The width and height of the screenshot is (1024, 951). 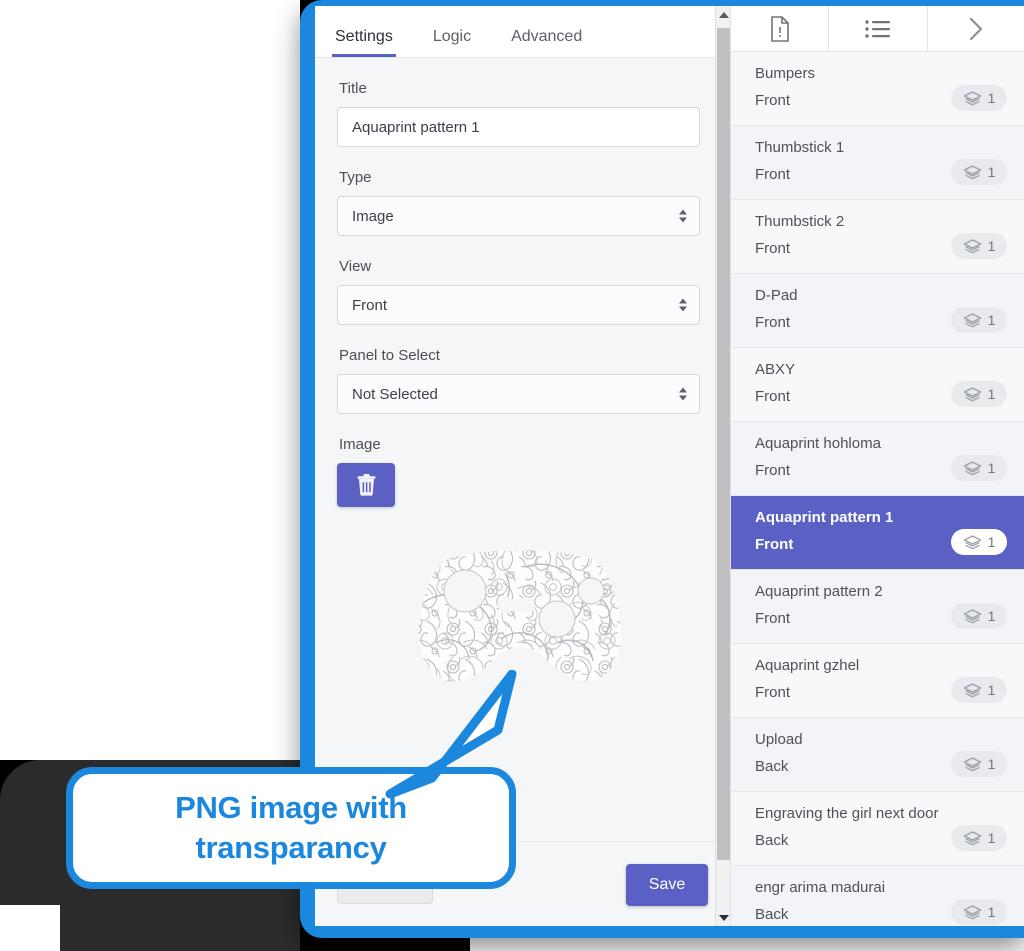 I want to click on layer-title: D-Pad, so click(x=776, y=295).